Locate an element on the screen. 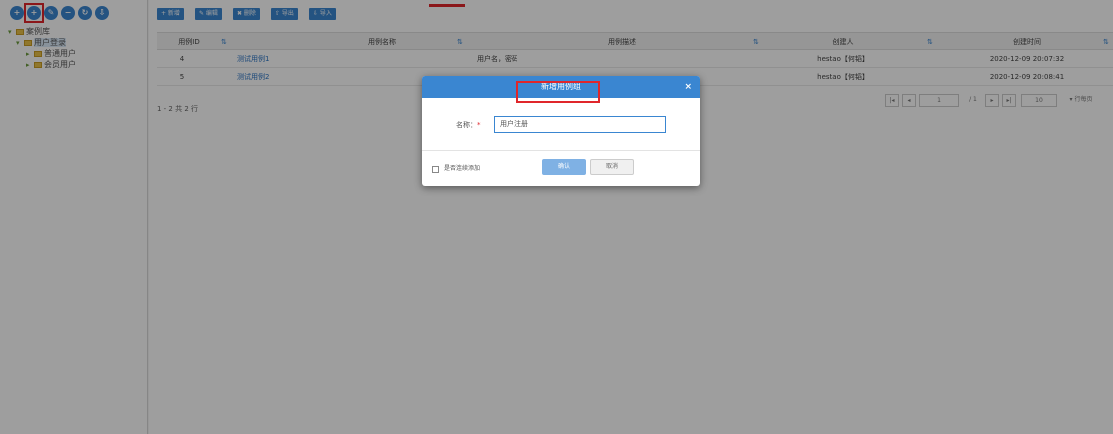 The width and height of the screenshot is (1113, 434). cancel-button: 取消 is located at coordinates (612, 167).